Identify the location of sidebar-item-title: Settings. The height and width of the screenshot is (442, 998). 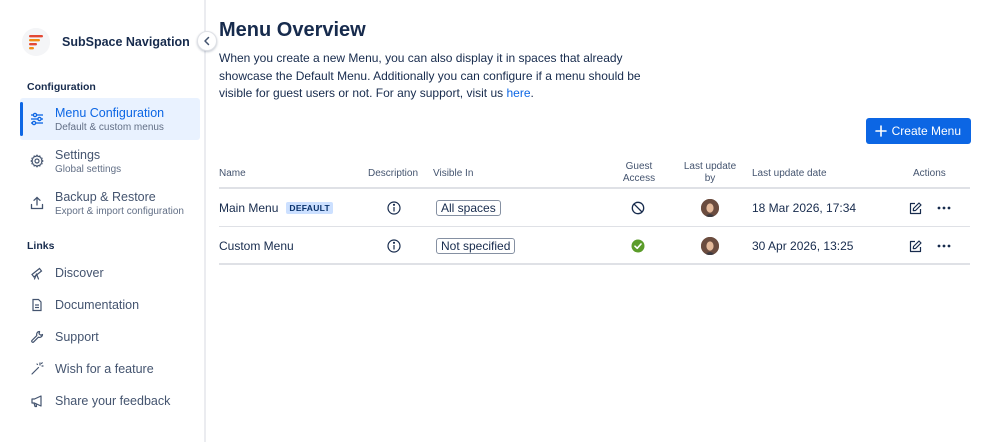
(78, 154).